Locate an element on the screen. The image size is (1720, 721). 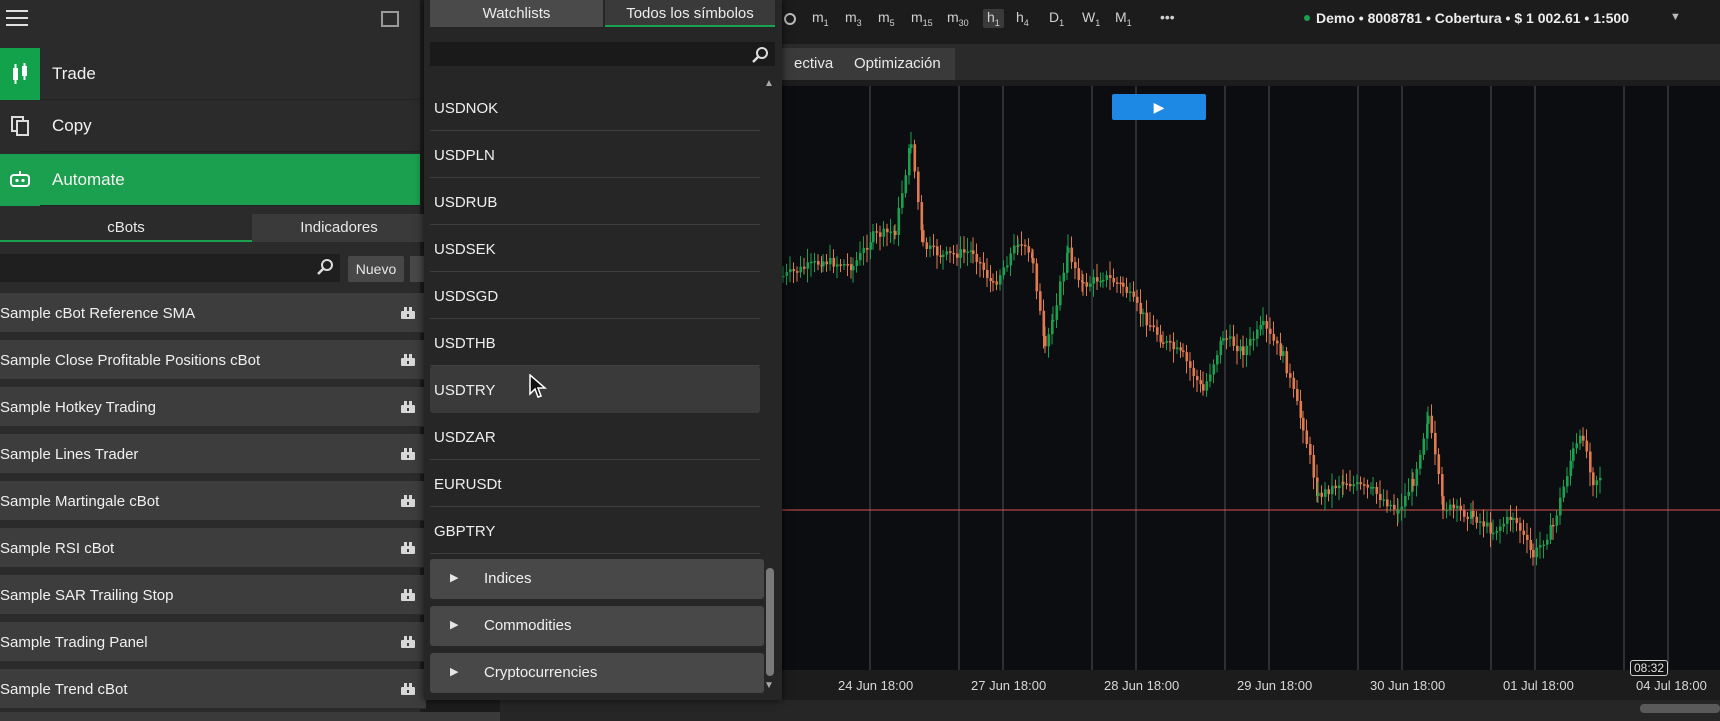
bot-list-item: Sample Close Profitable Positions cBot is located at coordinates (213, 360).